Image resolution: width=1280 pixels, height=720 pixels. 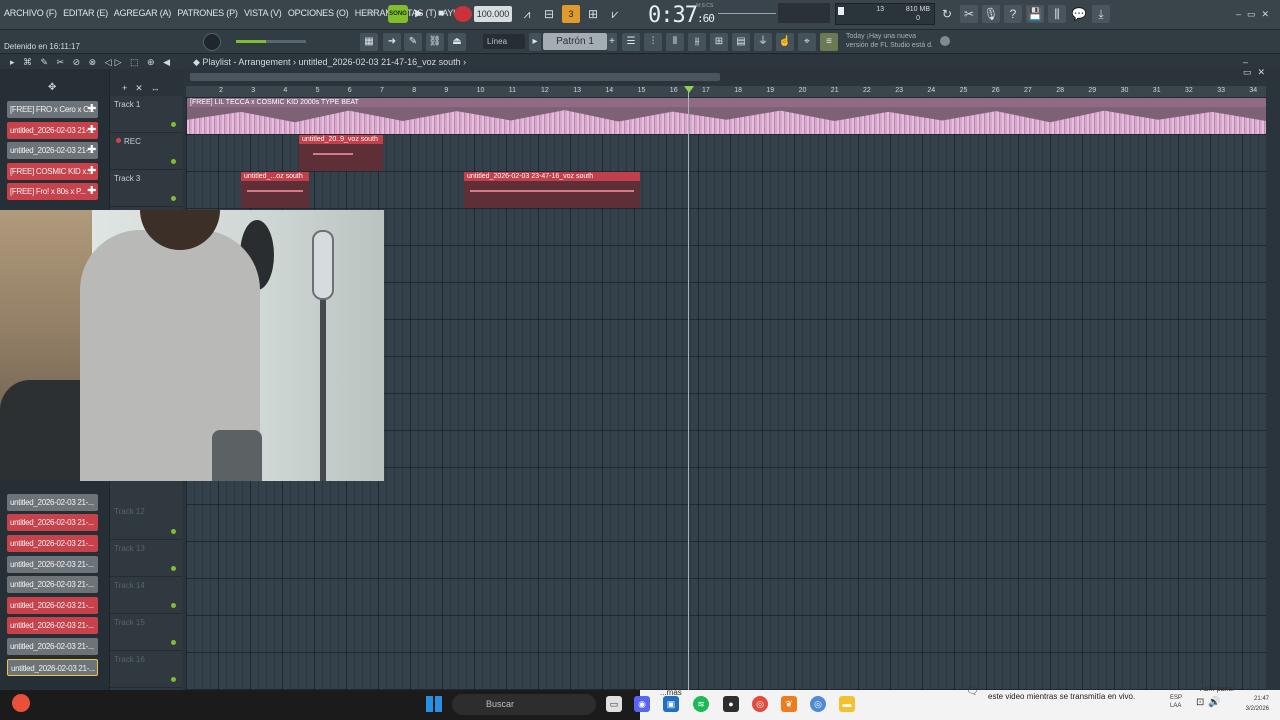 I want to click on fl-studio-icon: ❦, so click(x=789, y=704).